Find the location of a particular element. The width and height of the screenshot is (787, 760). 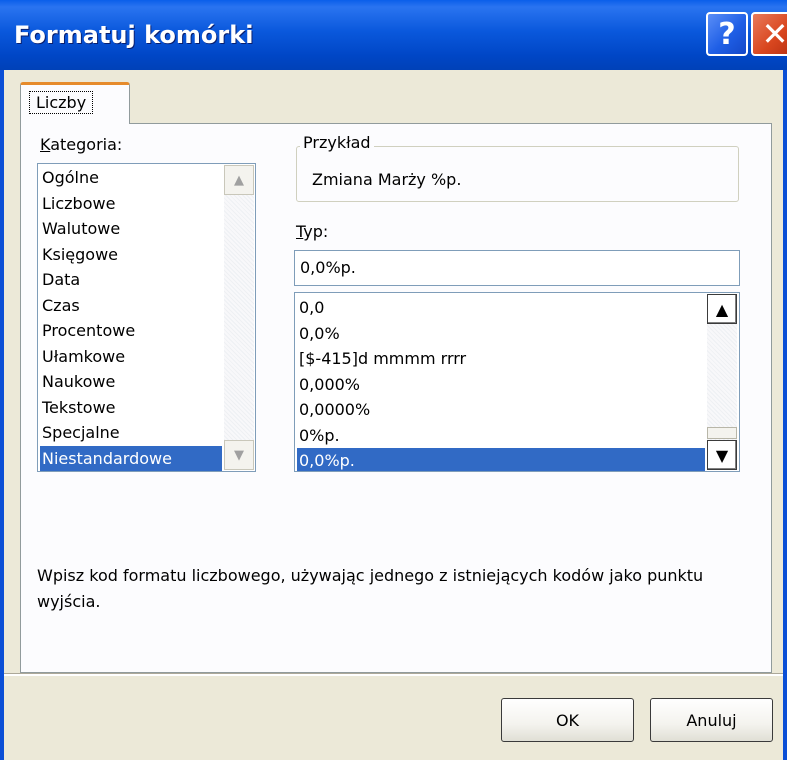

type-scroll-up-button: ▲ is located at coordinates (722, 309).